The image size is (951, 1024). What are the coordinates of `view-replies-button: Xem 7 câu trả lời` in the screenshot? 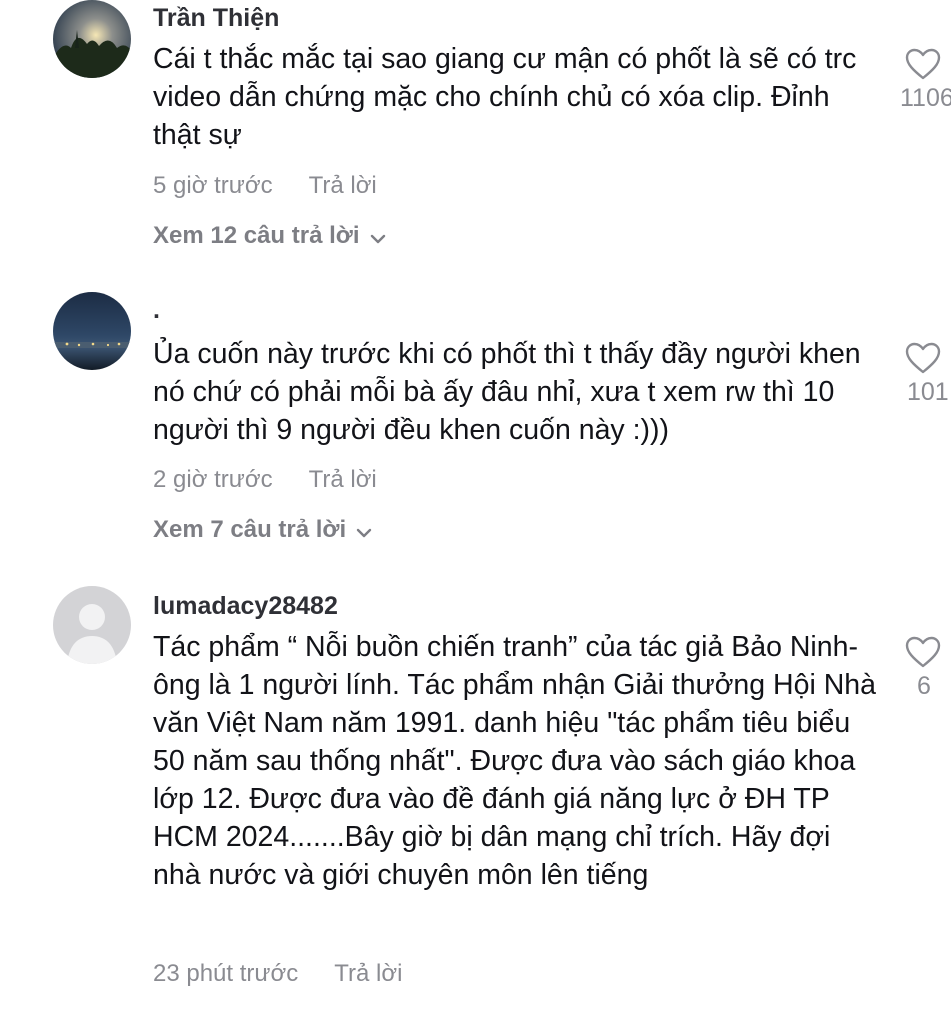 It's located at (262, 530).